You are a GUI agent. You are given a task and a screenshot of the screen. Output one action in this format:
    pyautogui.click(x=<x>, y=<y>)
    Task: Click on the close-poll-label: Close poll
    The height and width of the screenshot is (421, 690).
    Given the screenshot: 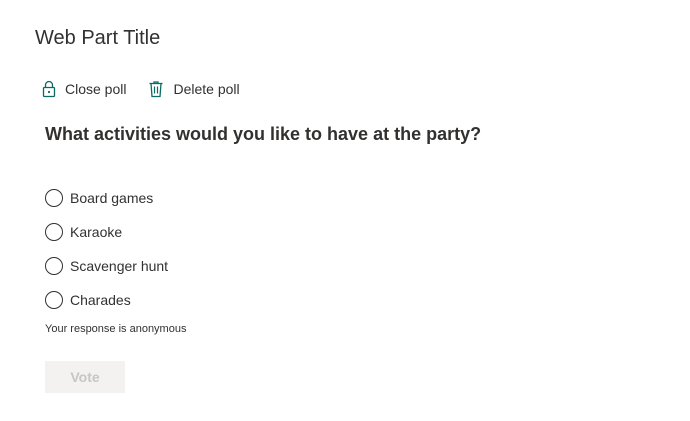 What is the action you would take?
    pyautogui.click(x=96, y=89)
    